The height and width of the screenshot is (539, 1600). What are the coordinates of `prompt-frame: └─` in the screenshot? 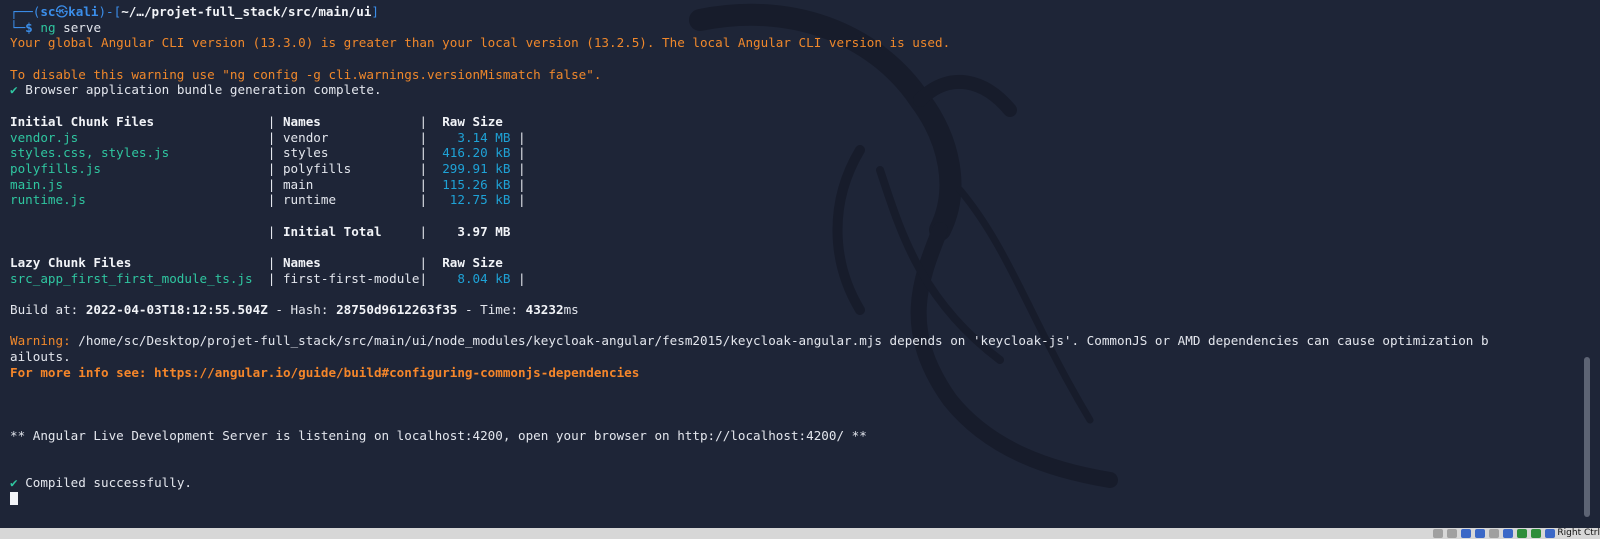 It's located at (18, 27).